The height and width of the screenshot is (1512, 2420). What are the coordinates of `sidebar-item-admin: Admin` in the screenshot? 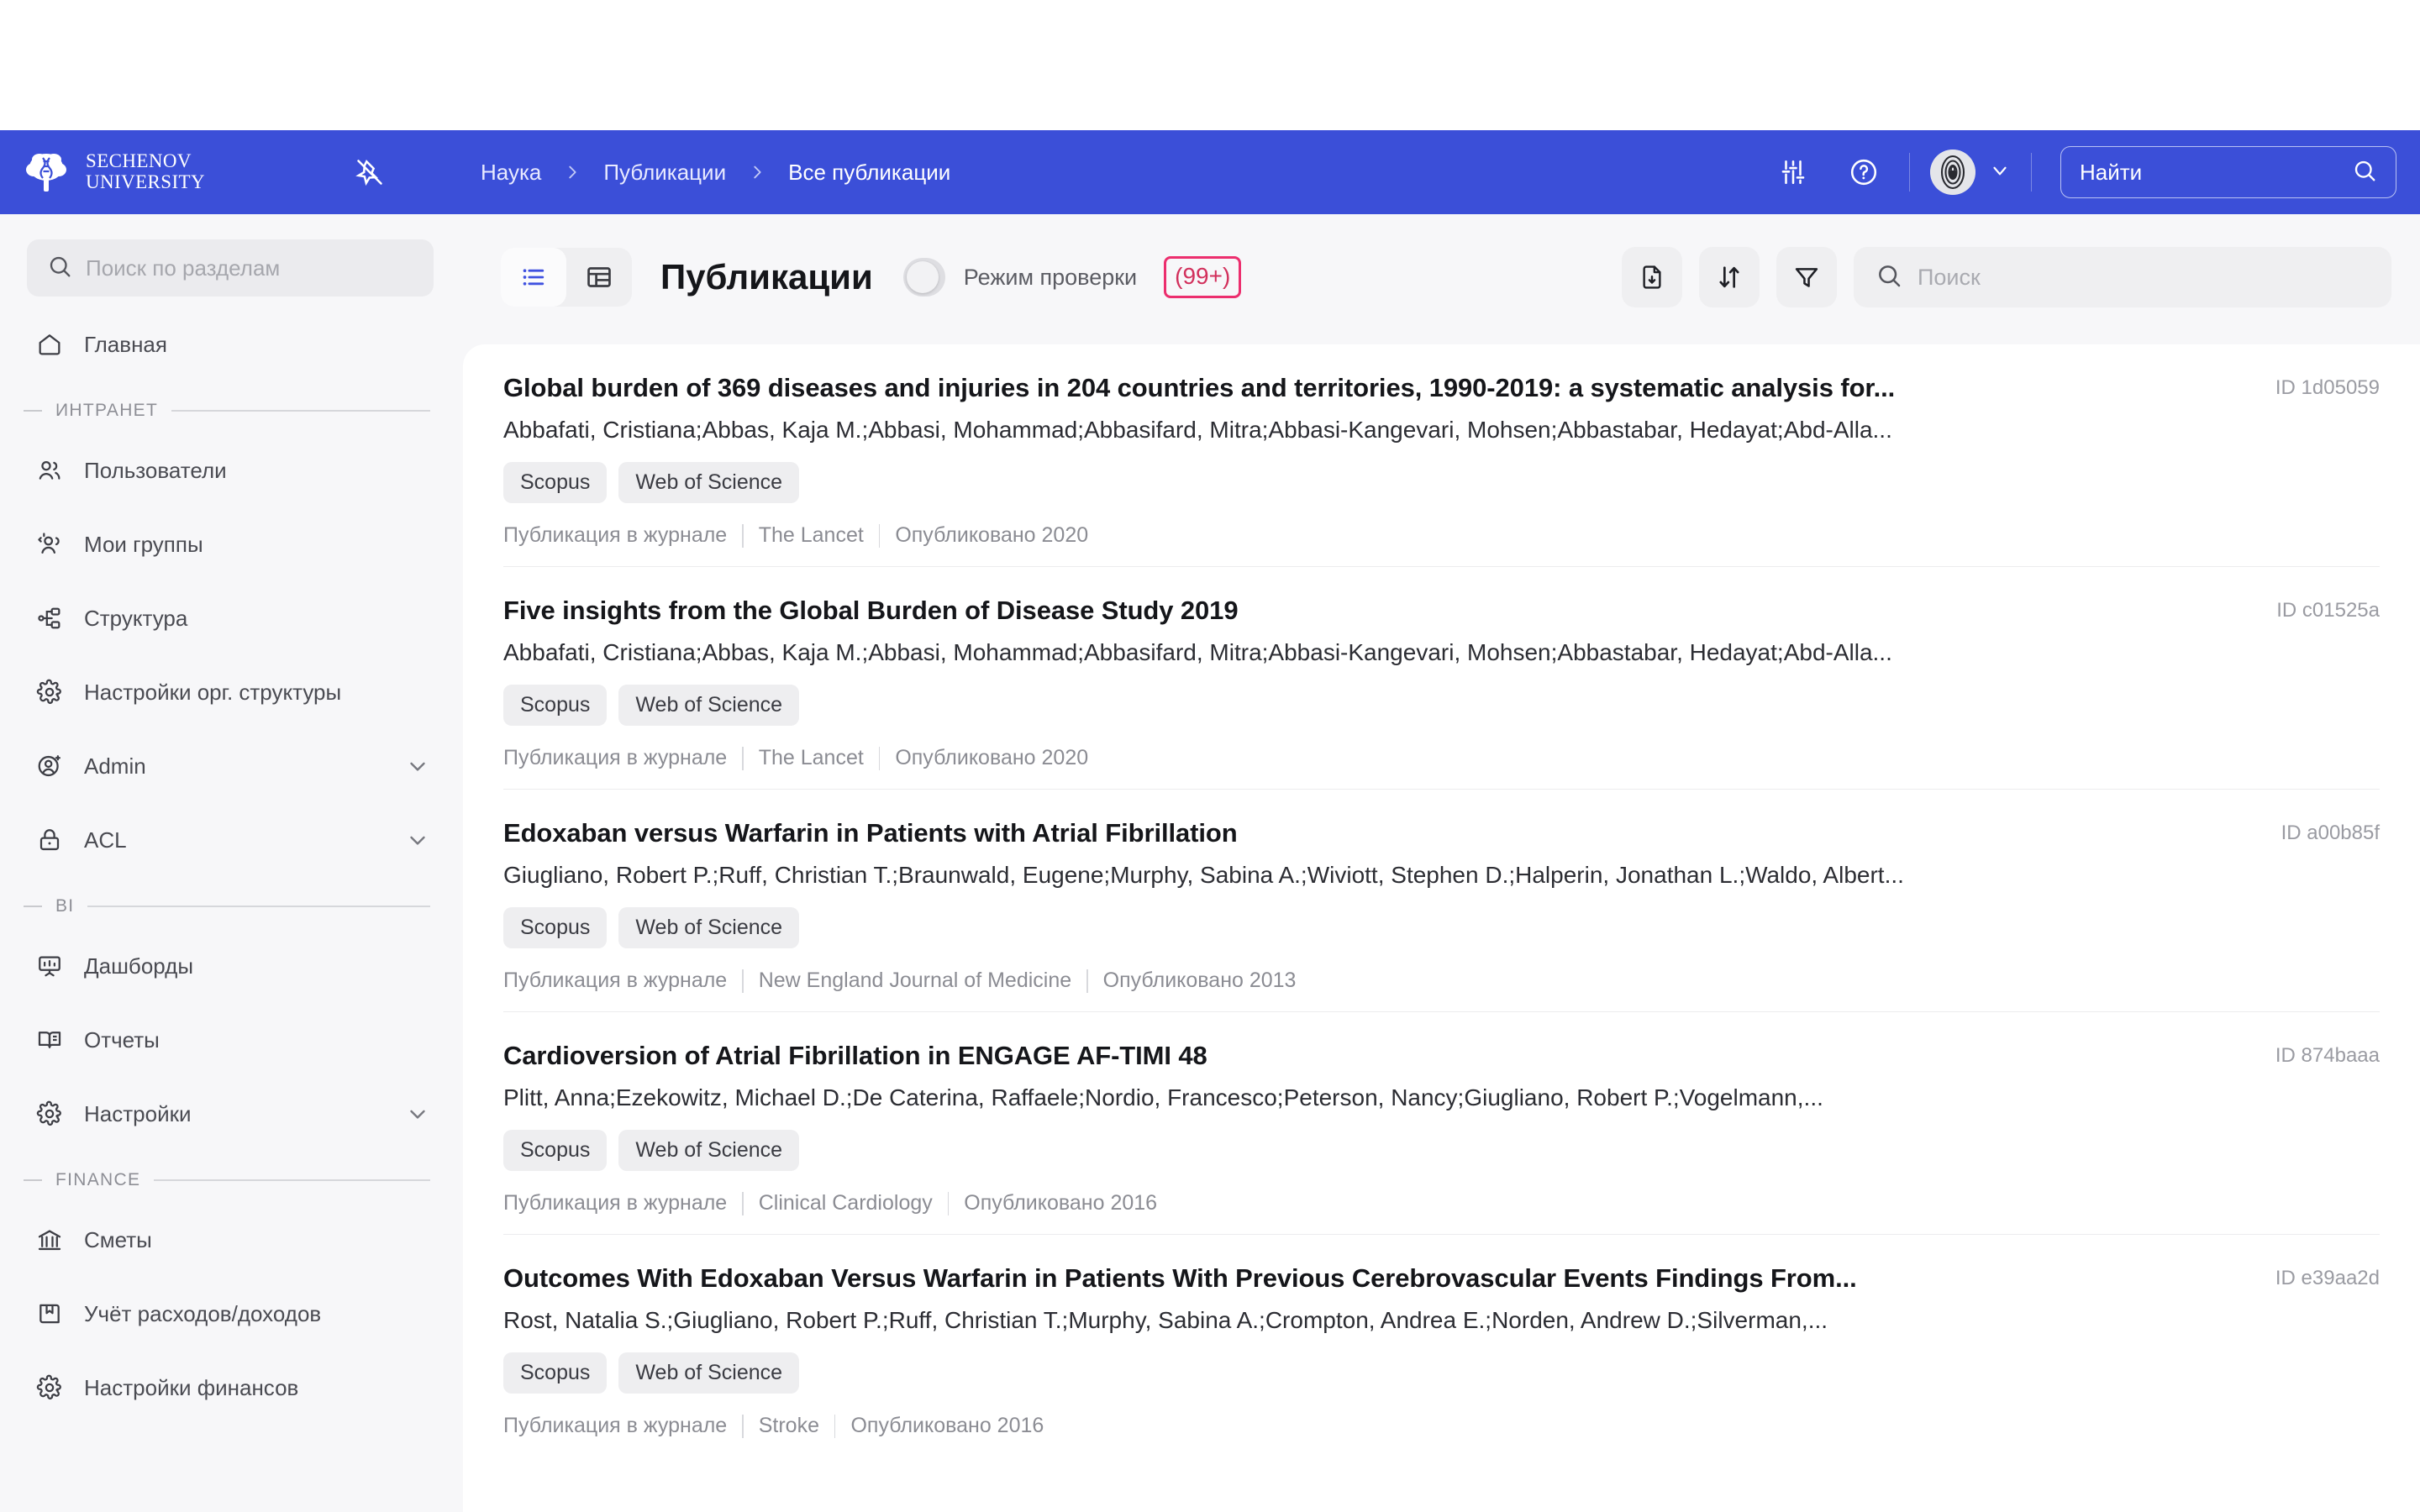 It's located at (230, 766).